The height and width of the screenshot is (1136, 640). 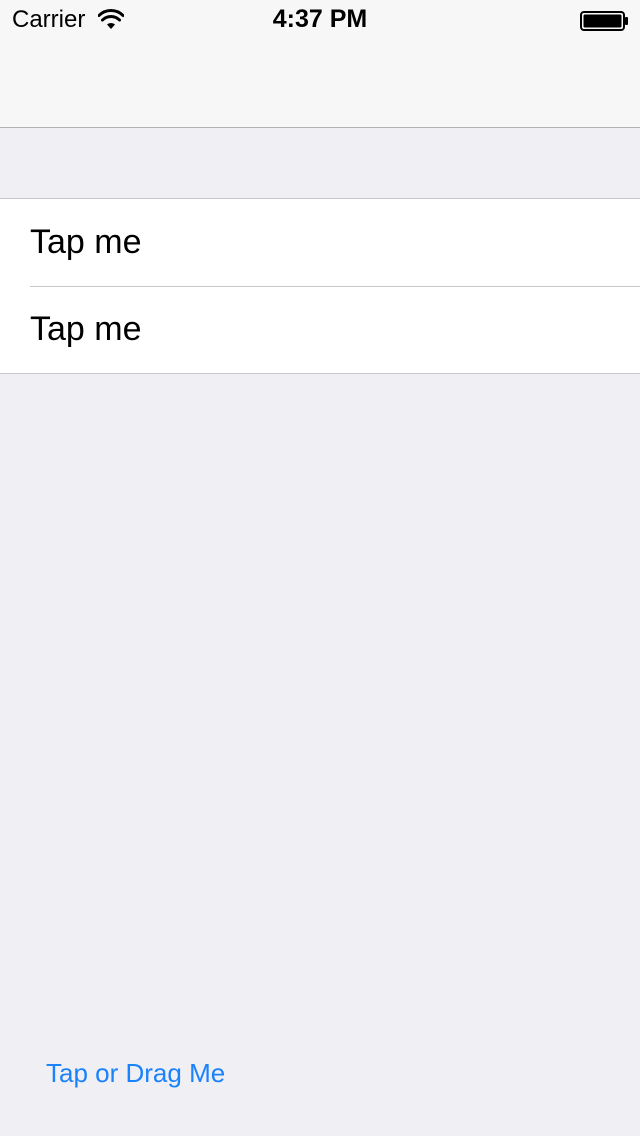 I want to click on status-time: 4:37 PM, so click(x=320, y=19).